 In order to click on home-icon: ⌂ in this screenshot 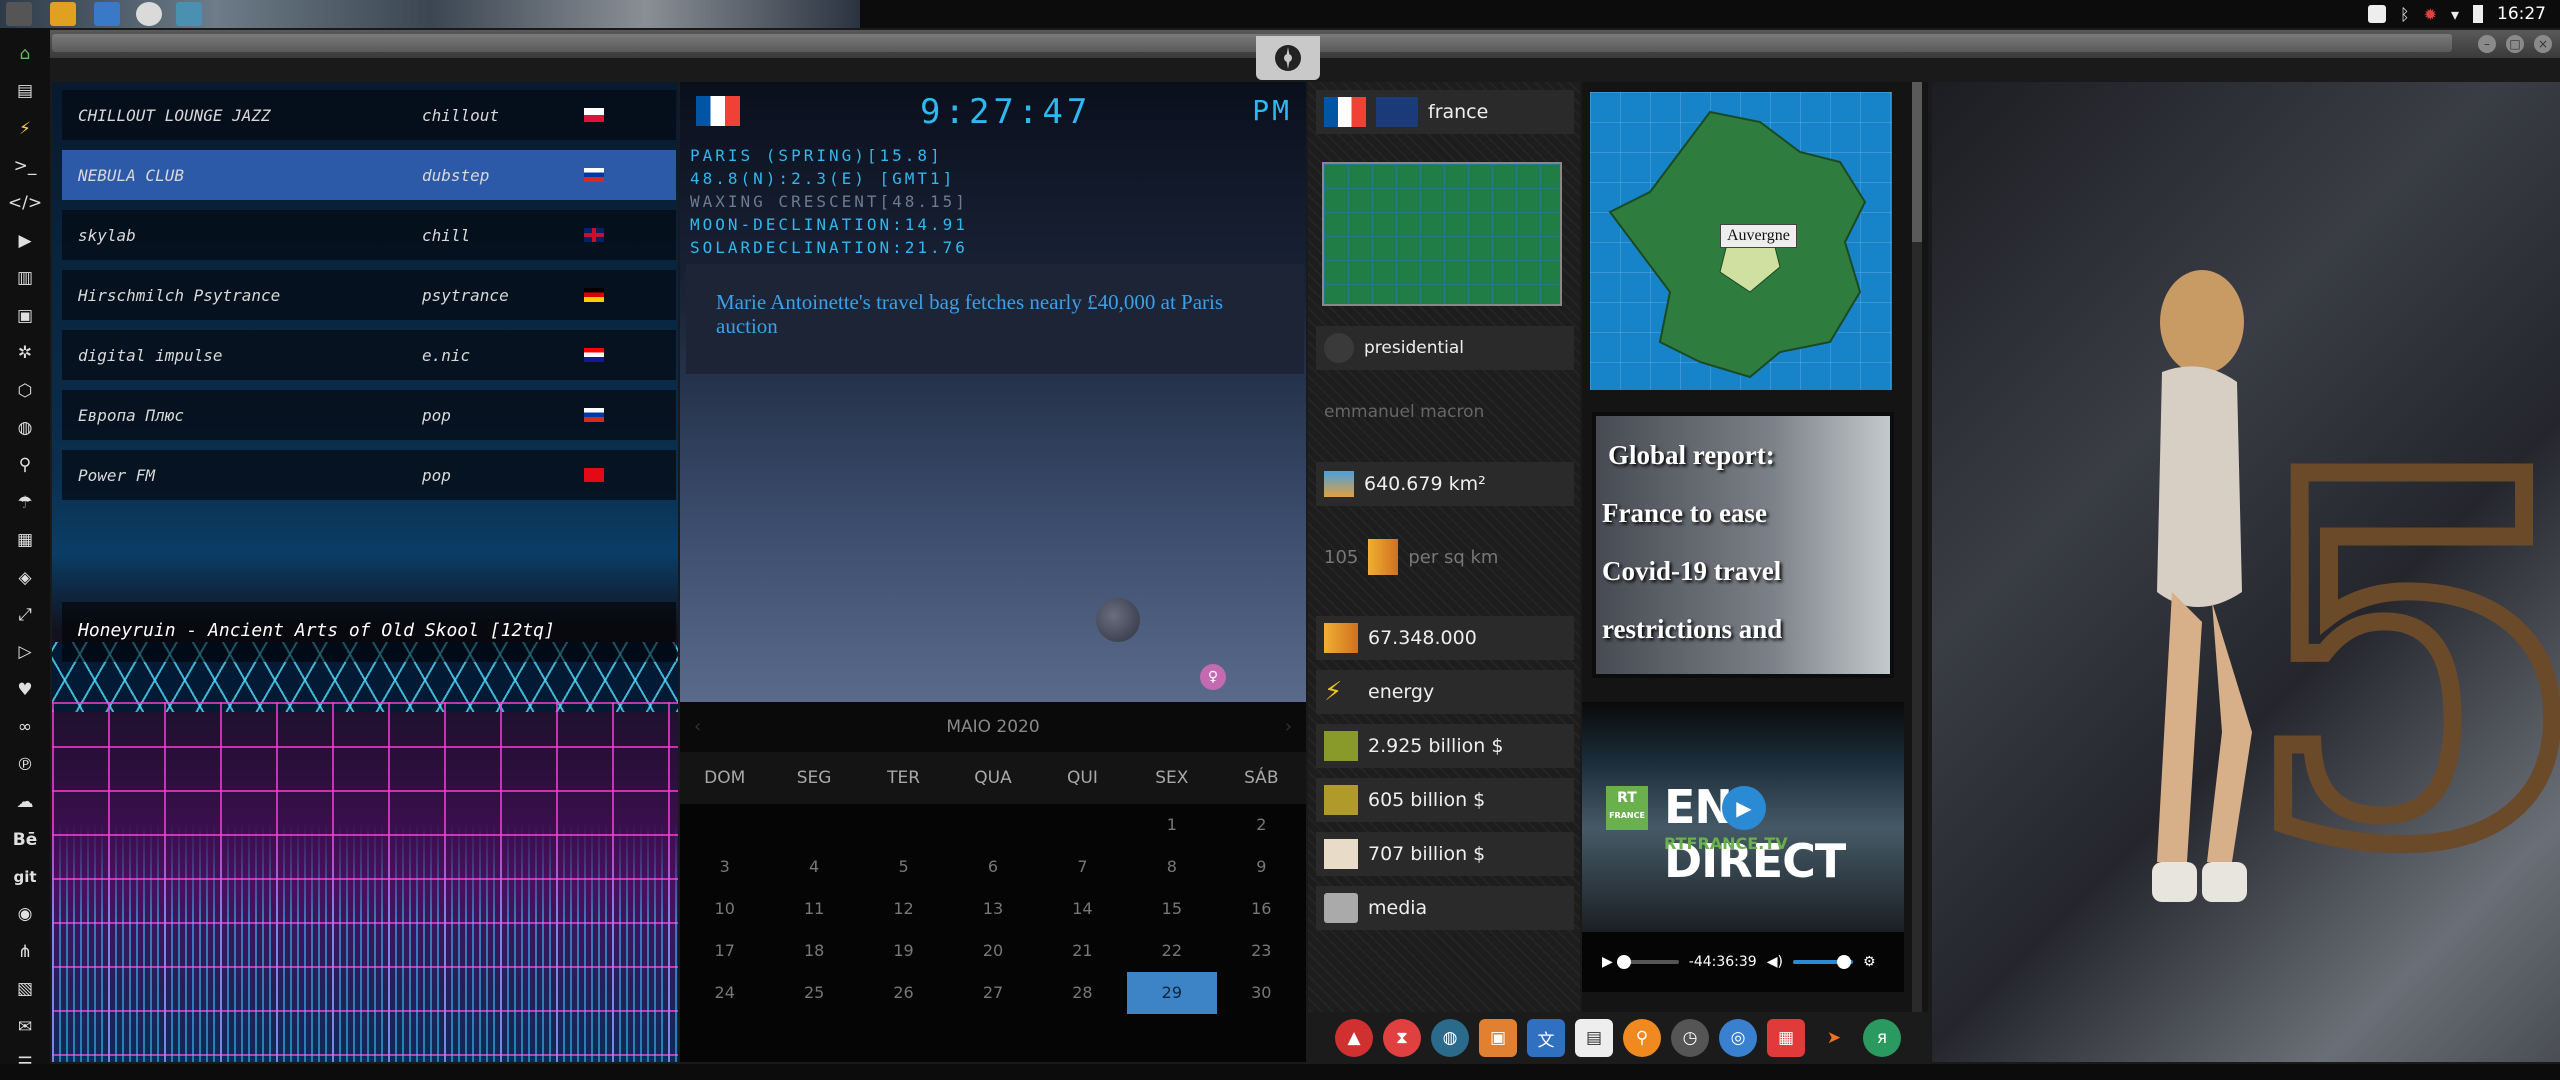, I will do `click(25, 53)`.